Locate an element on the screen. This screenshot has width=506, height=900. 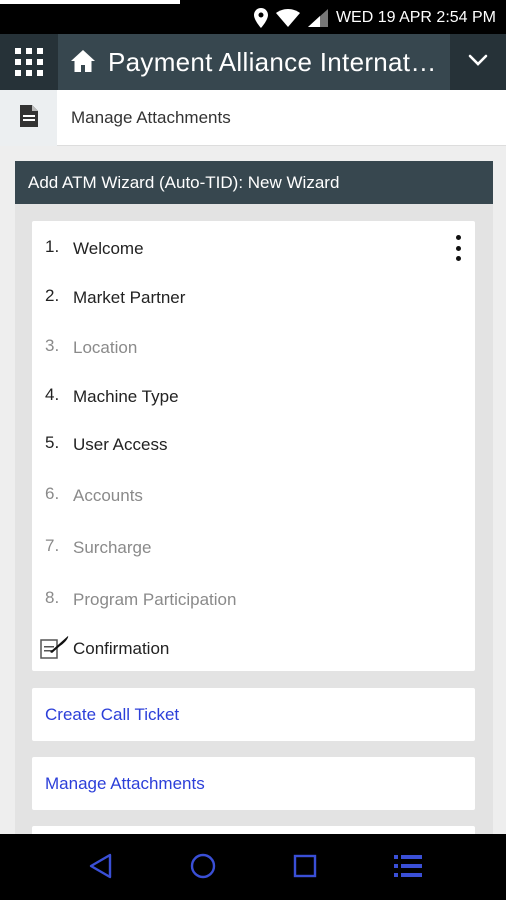
step-label: User Access is located at coordinates (120, 444).